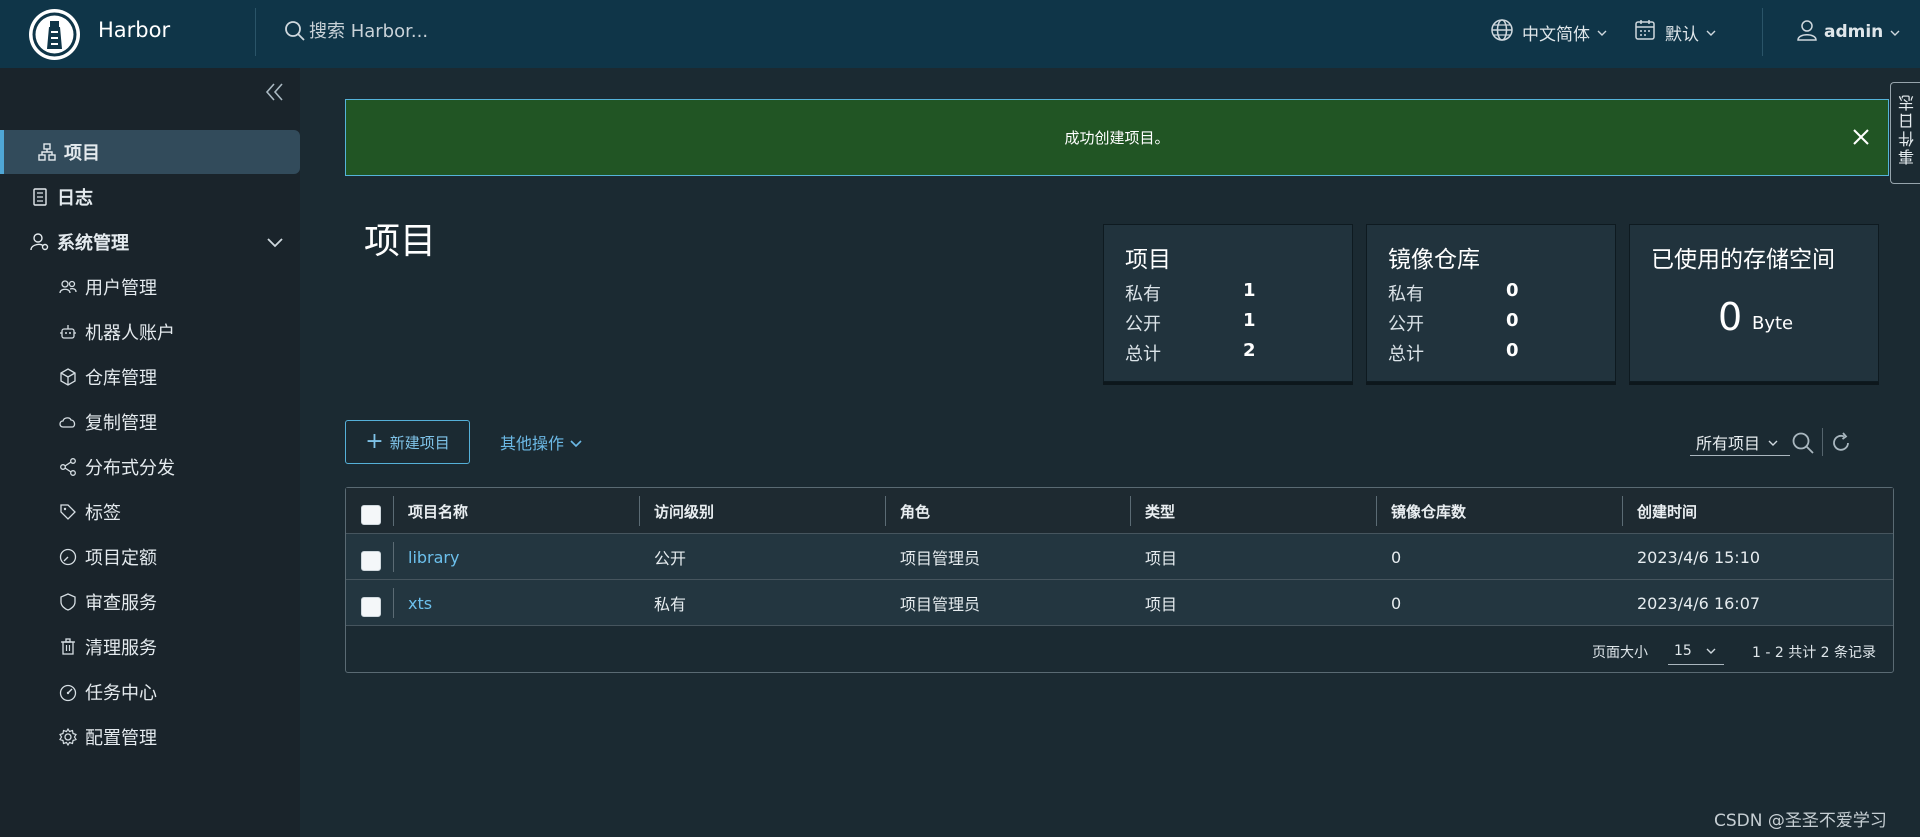 This screenshot has width=1920, height=837. Describe the element at coordinates (150, 467) in the screenshot. I see `sidebar-item-distribution: 分布式分发` at that location.